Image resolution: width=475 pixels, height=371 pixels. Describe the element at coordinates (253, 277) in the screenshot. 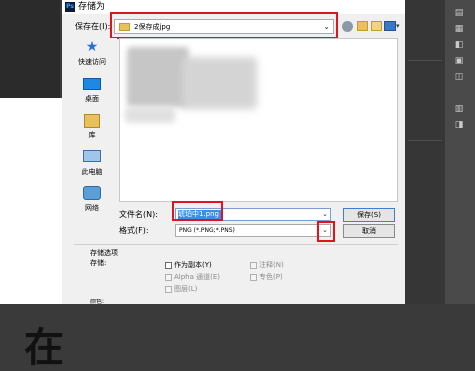

I see `spot-colors-checkbox` at that location.